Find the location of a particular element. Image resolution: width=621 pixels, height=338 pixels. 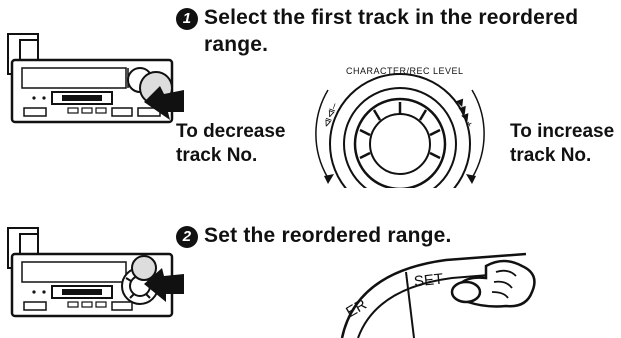

step2-title: 2 Set the reordered range. is located at coordinates (314, 235).